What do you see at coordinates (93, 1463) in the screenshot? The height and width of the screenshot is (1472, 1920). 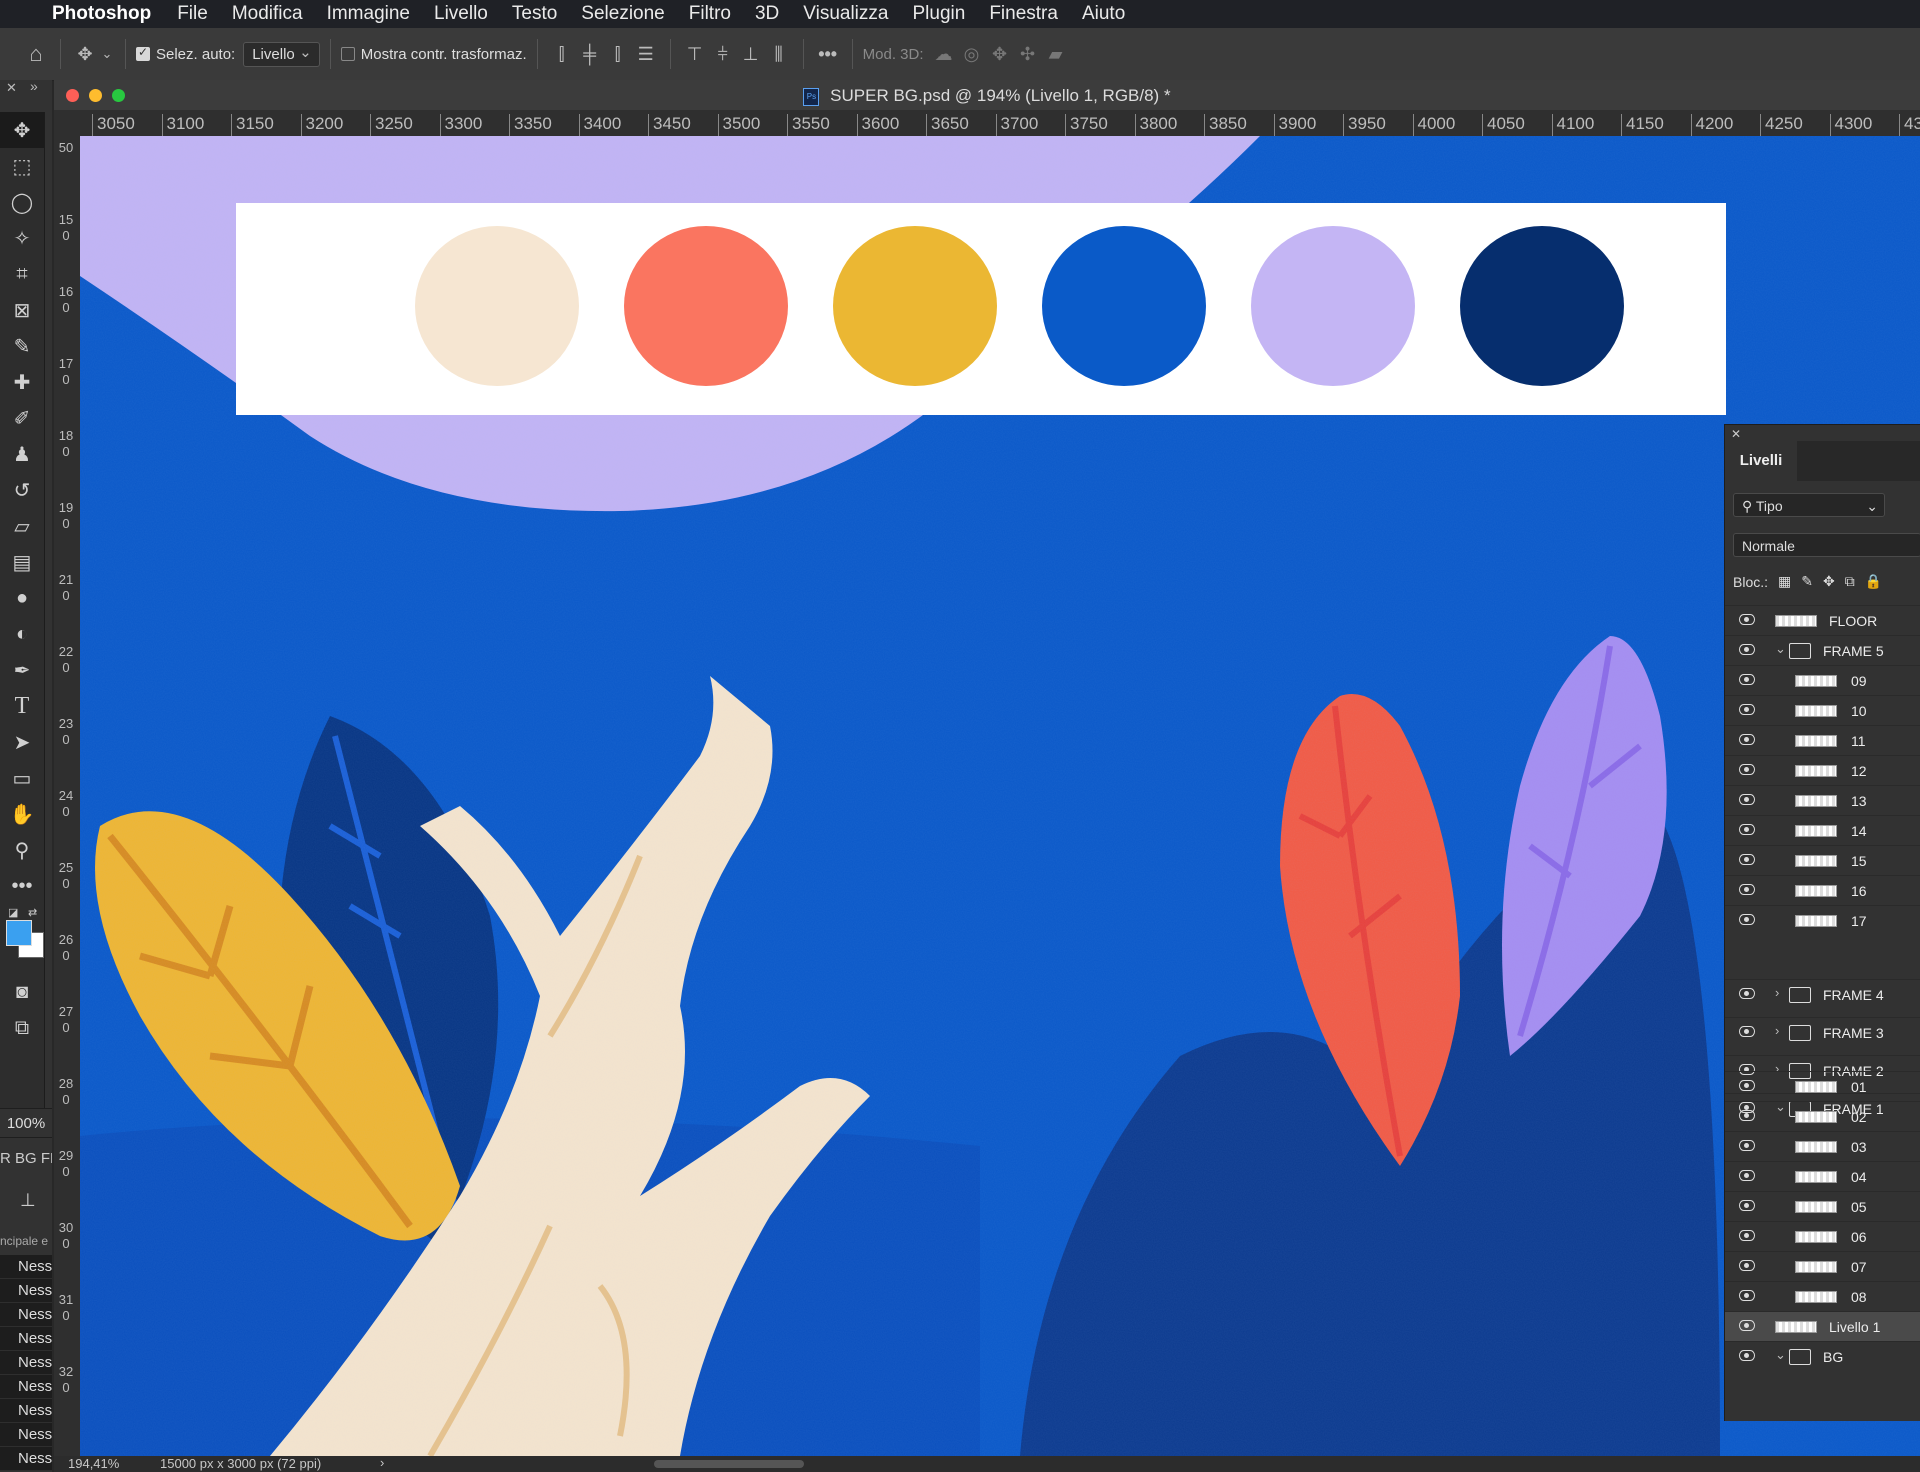 I see `status-zoom: 194,41%` at bounding box center [93, 1463].